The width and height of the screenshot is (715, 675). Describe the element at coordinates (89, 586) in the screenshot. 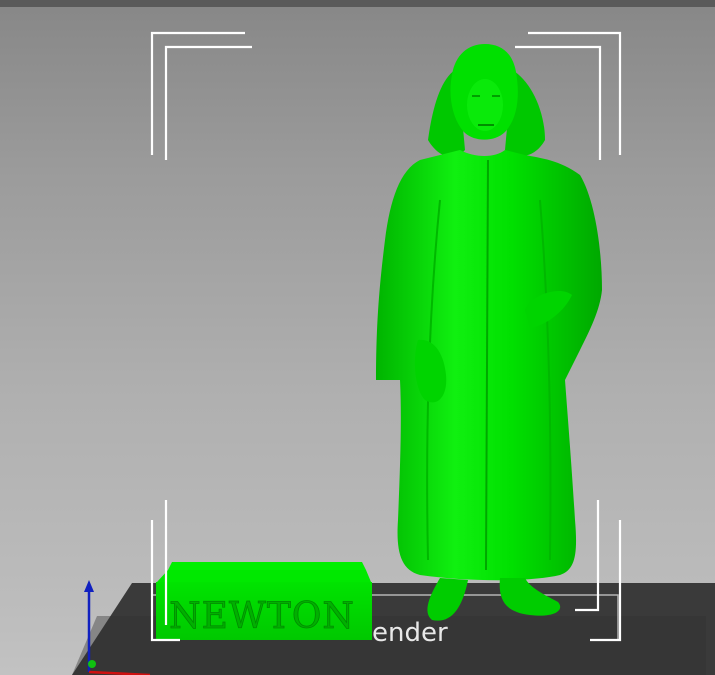

I see `z-axis-arrow-icon` at that location.